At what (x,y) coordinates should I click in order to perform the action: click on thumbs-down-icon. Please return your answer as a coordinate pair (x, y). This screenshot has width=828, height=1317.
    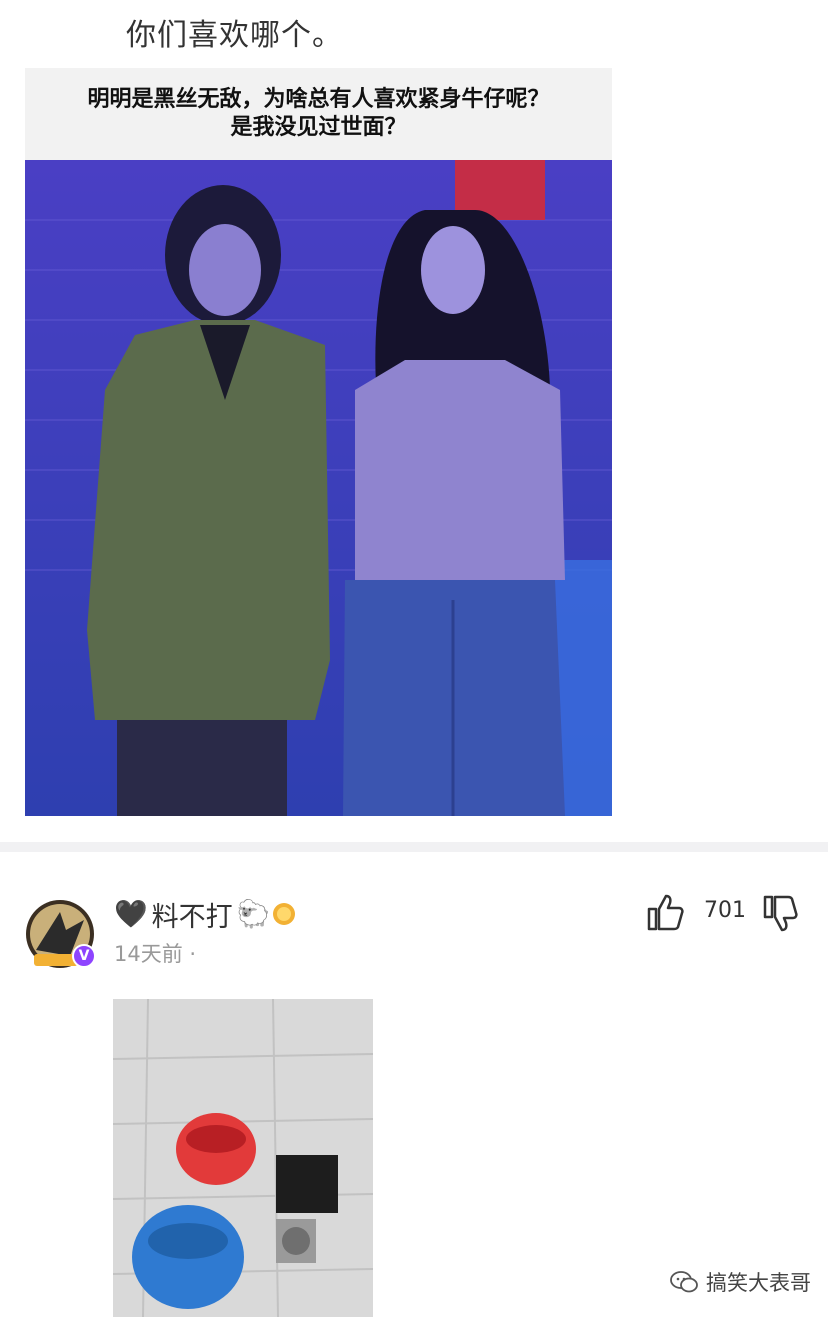
    Looking at the image, I should click on (780, 914).